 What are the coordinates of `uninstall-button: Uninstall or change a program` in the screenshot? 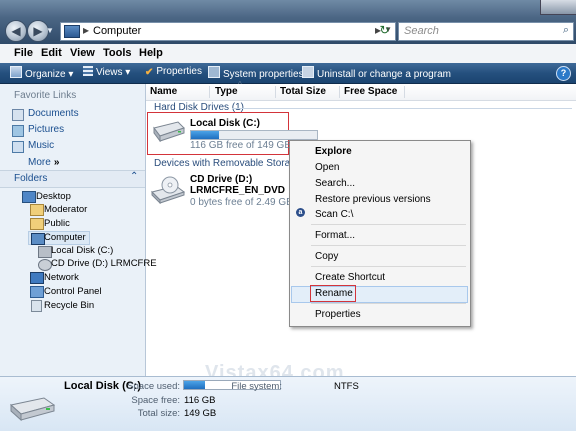 It's located at (376, 73).